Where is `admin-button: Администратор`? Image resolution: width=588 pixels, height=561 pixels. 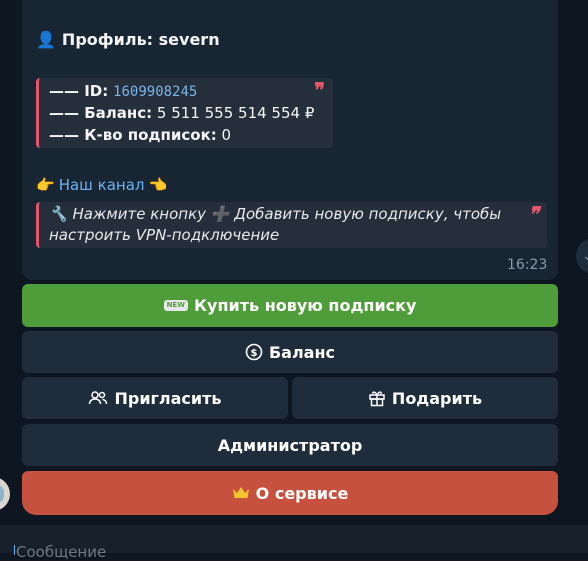 admin-button: Администратор is located at coordinates (290, 445).